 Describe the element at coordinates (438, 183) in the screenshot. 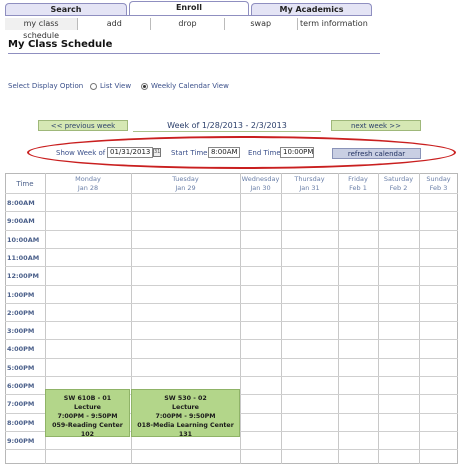

I see `day-header-sunday: Sunday Feb 3` at that location.